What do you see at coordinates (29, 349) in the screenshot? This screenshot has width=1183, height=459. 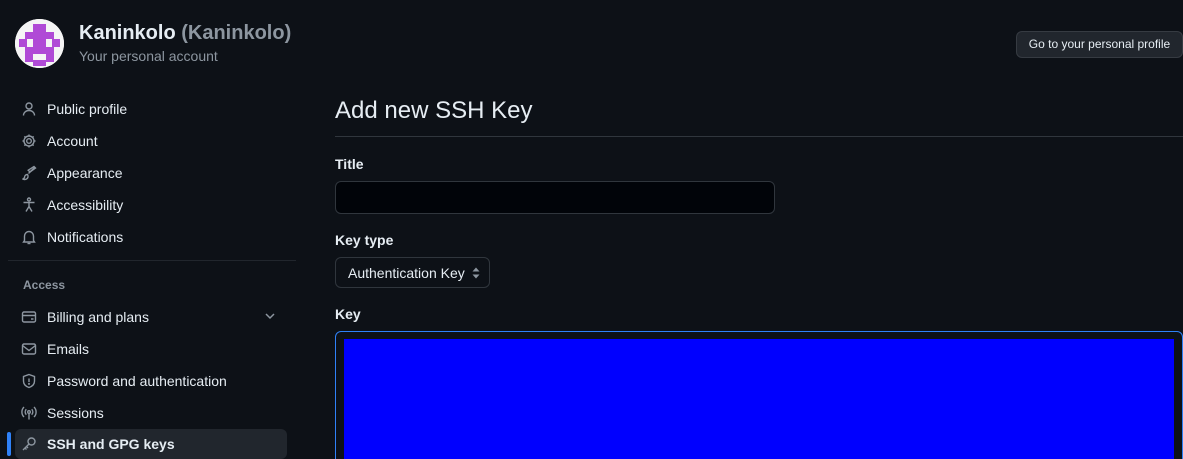 I see `mail-icon` at bounding box center [29, 349].